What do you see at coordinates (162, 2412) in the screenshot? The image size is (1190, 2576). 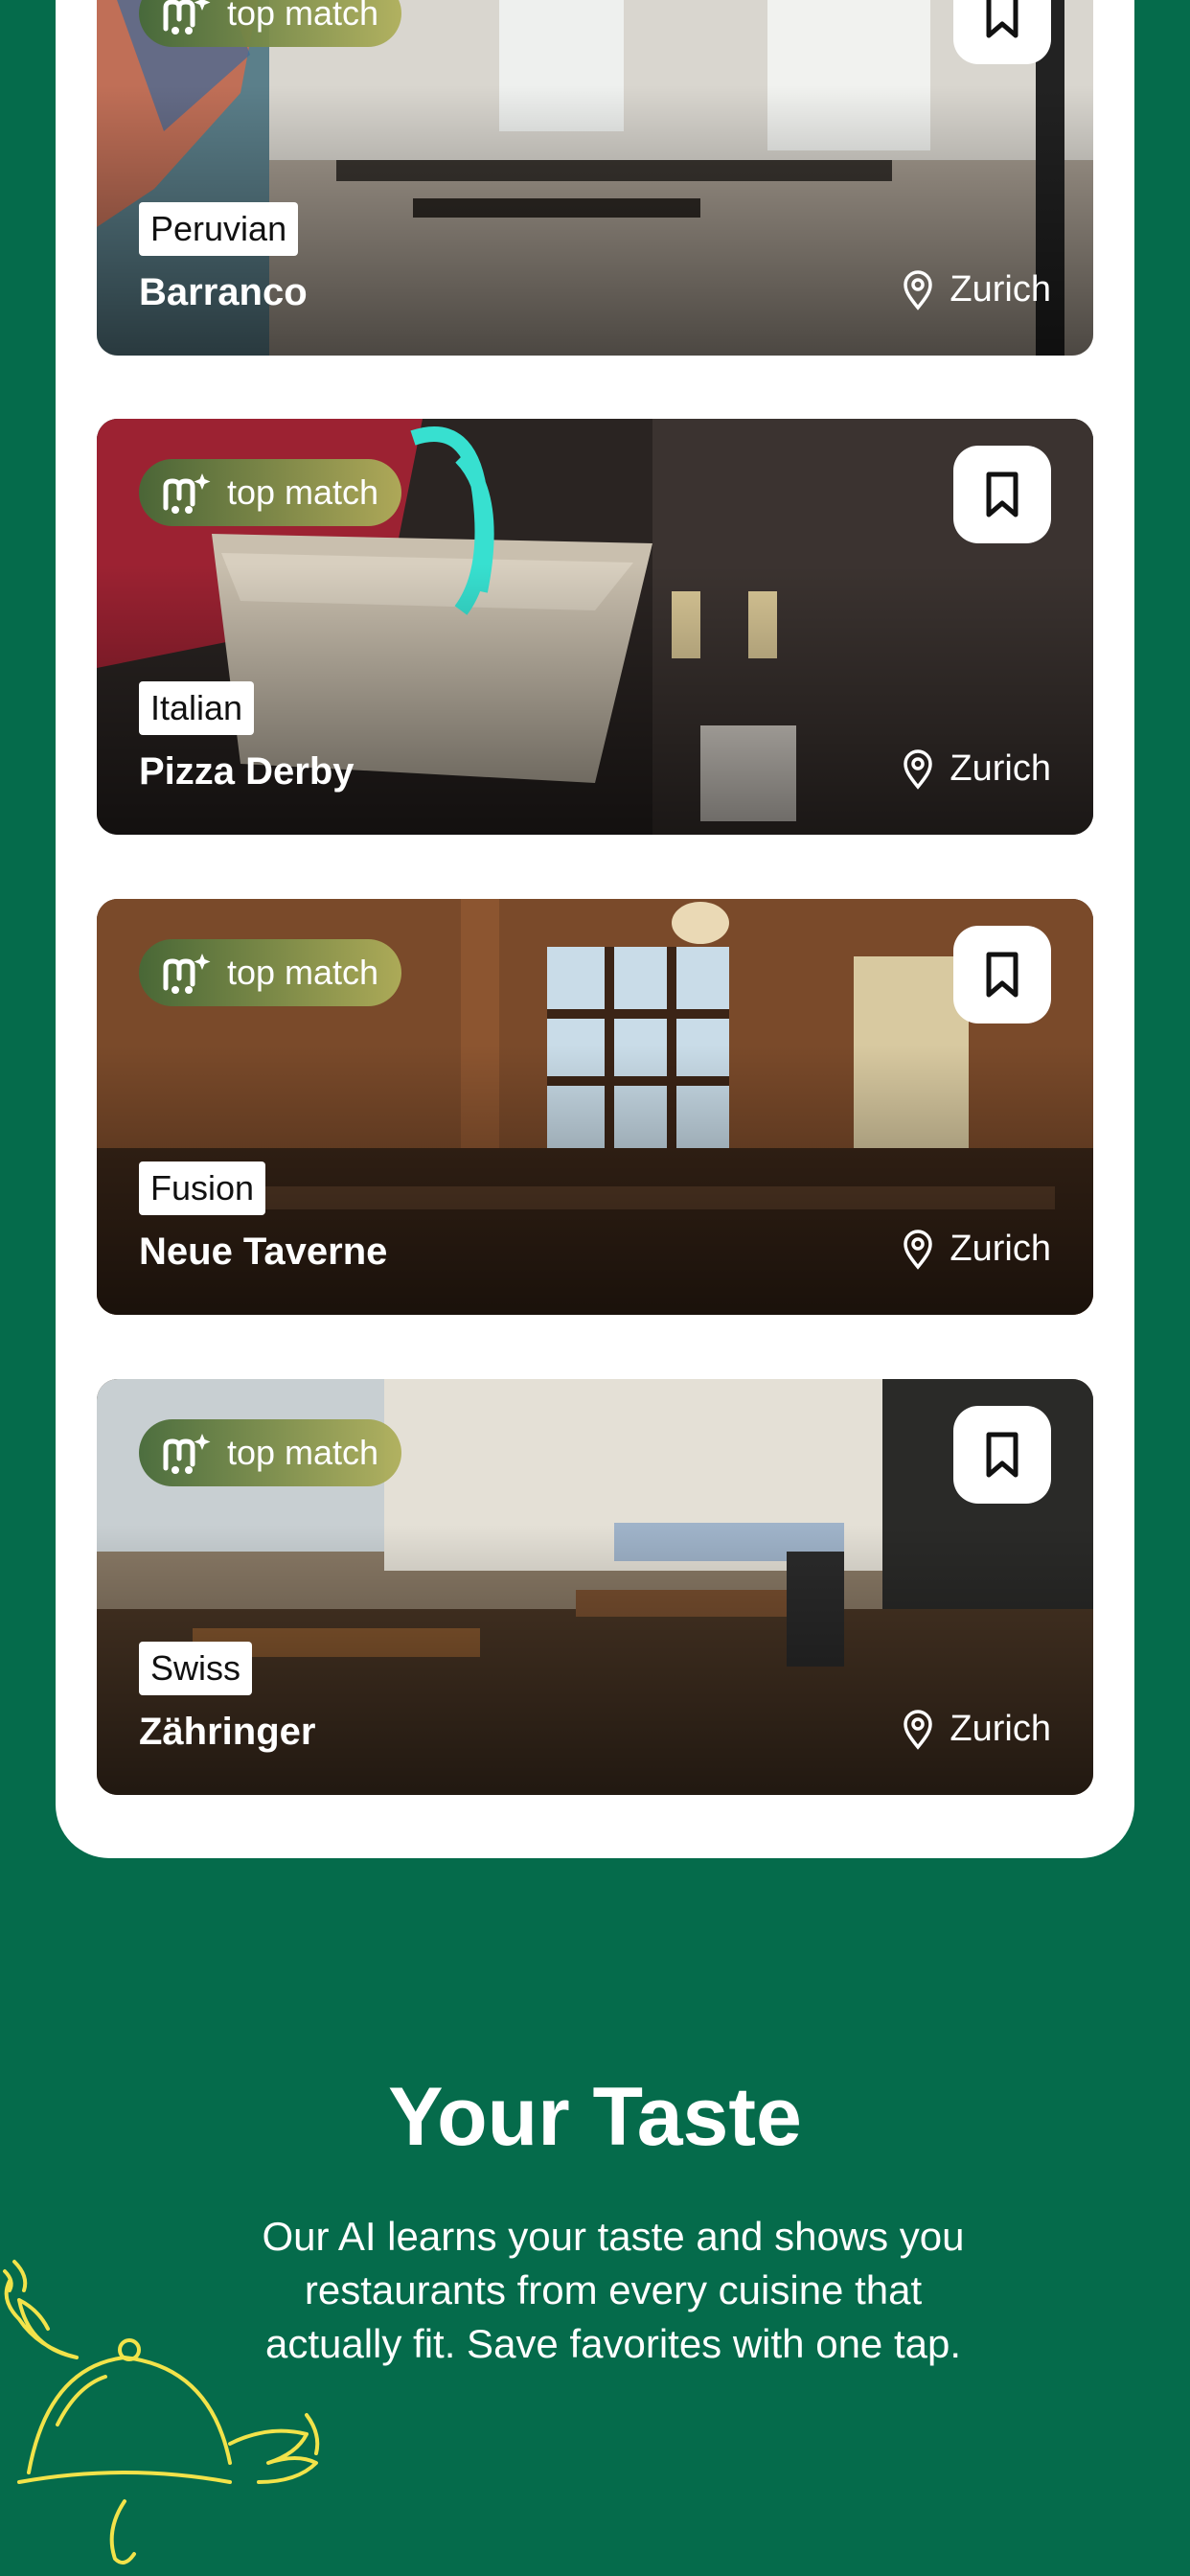 I see `winged-cloche-icon` at bounding box center [162, 2412].